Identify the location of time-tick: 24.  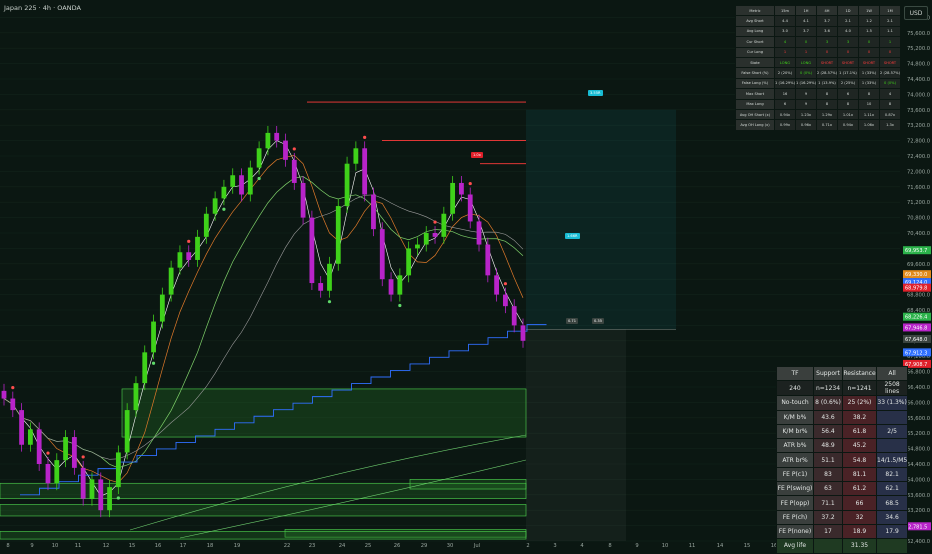
(342, 546).